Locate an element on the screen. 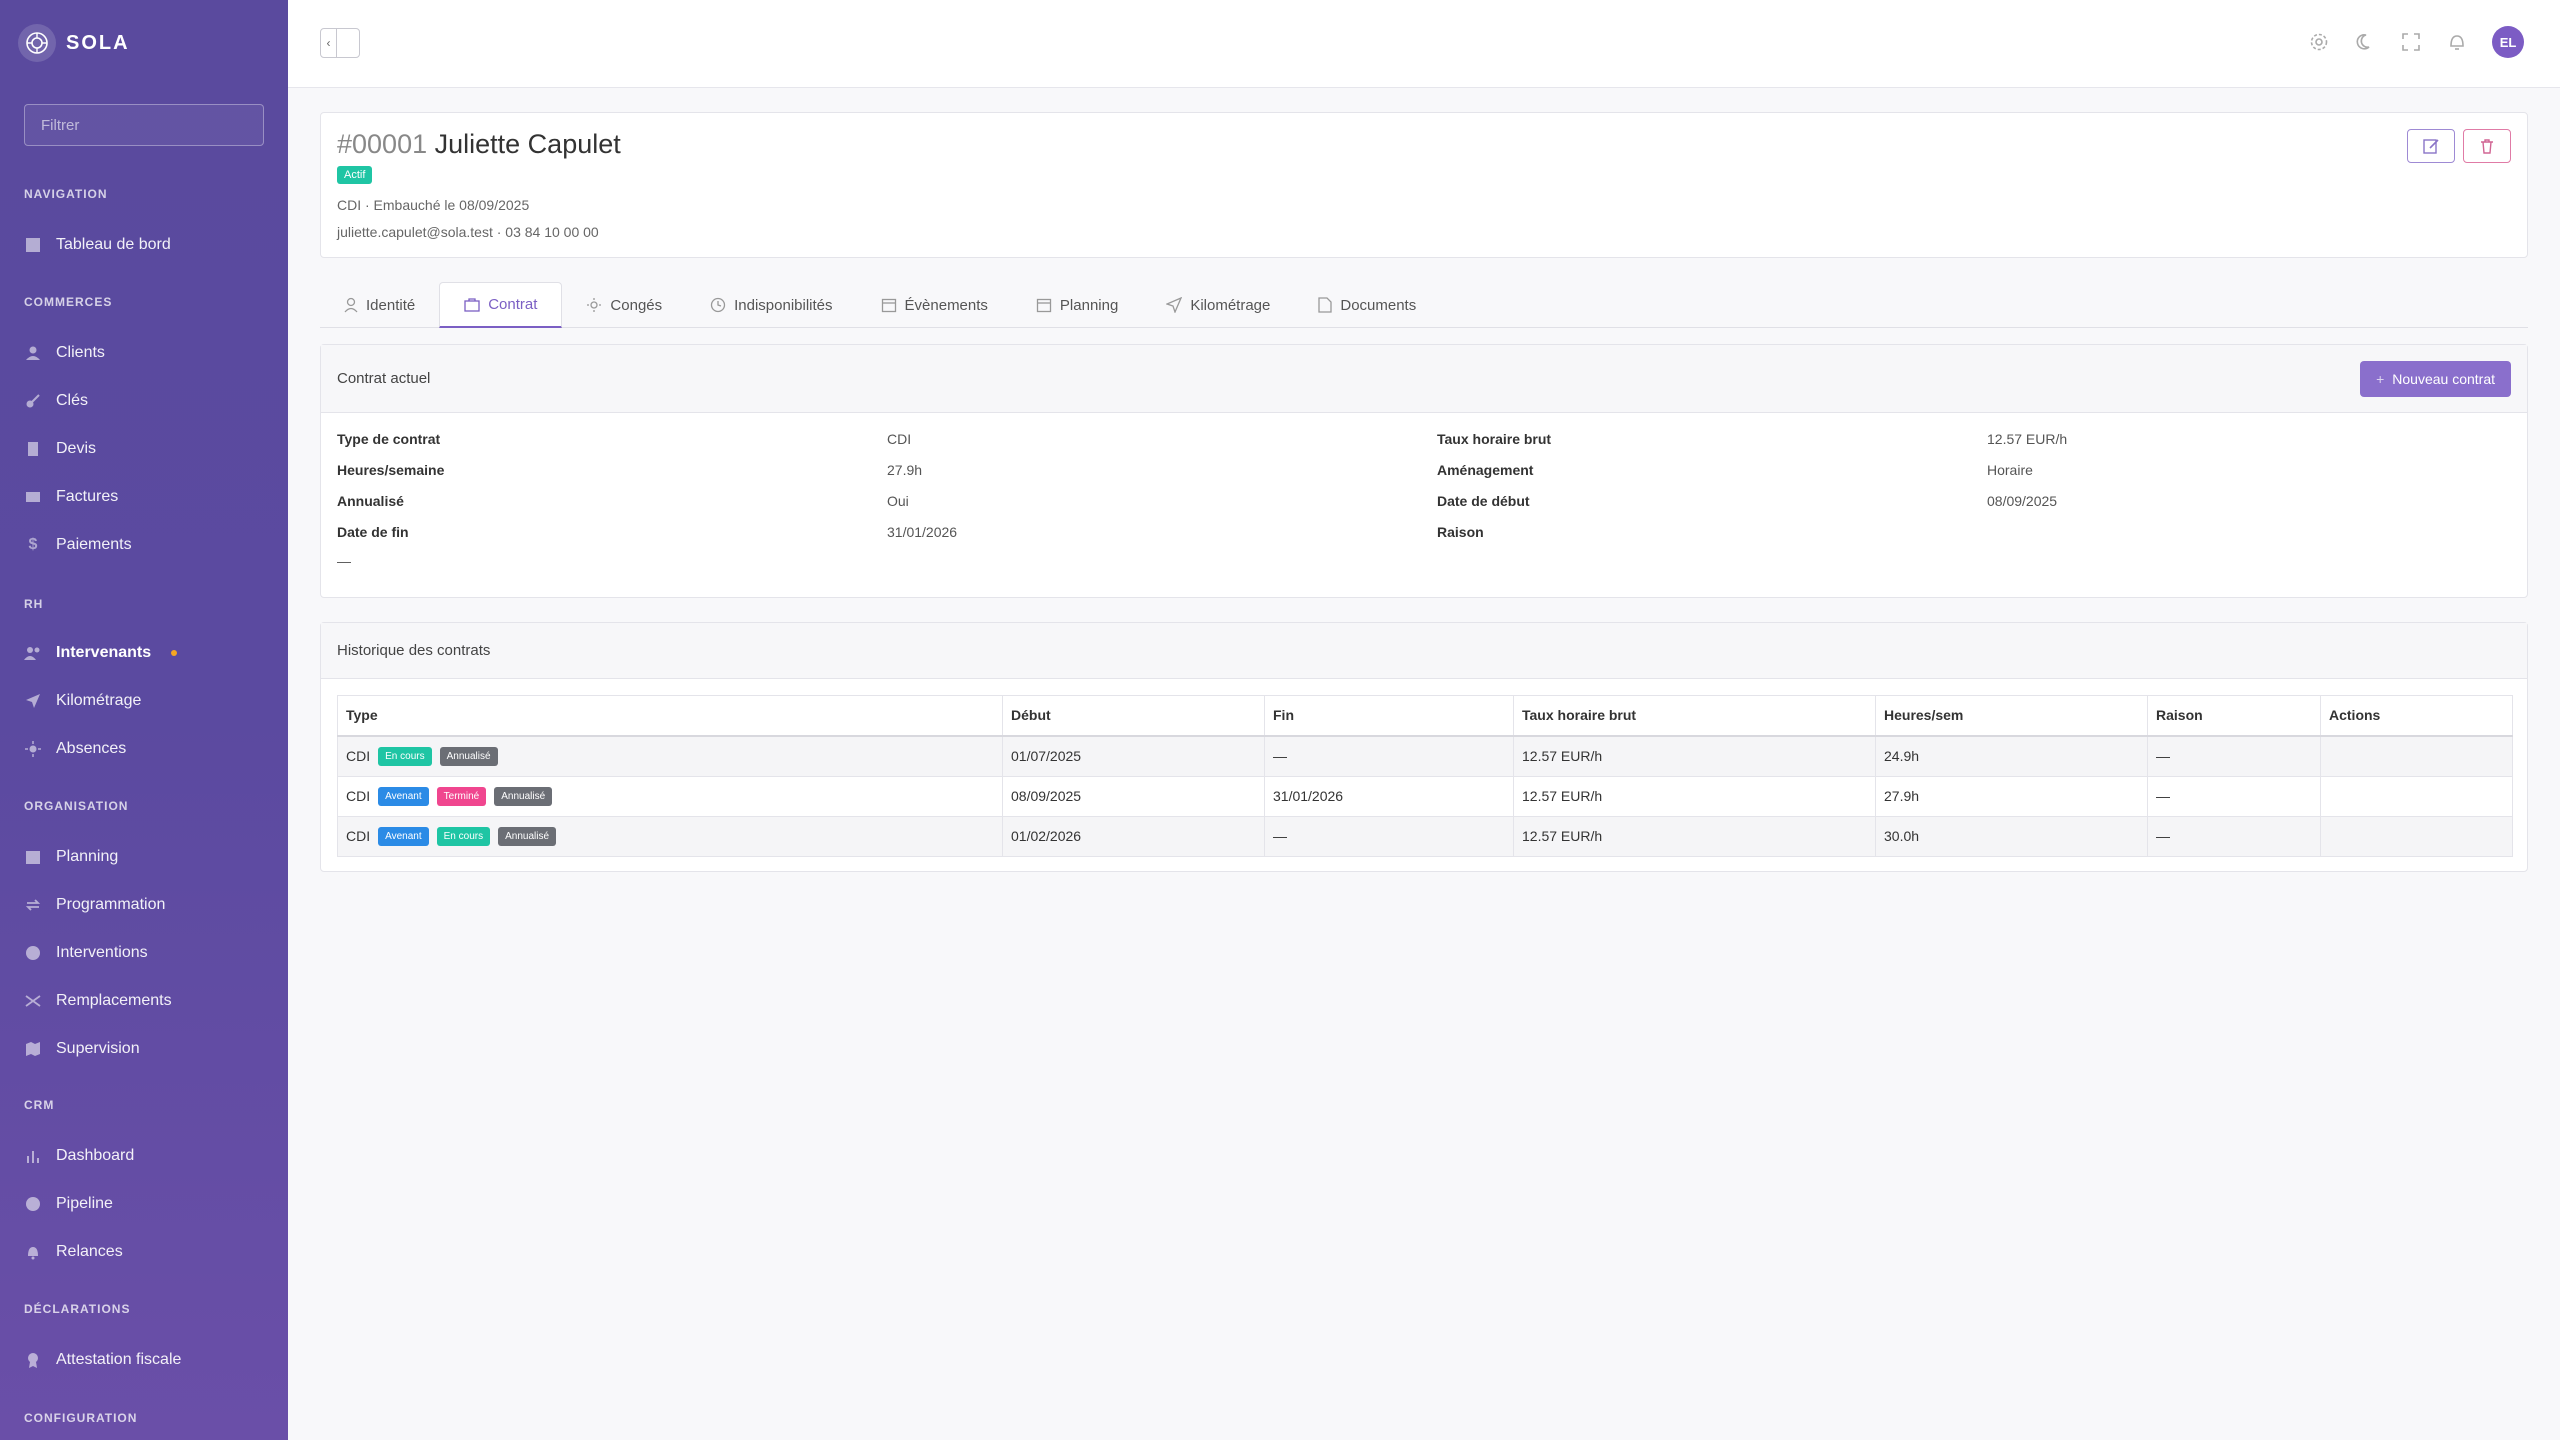  tab-label: Indisponibilités is located at coordinates (783, 305).